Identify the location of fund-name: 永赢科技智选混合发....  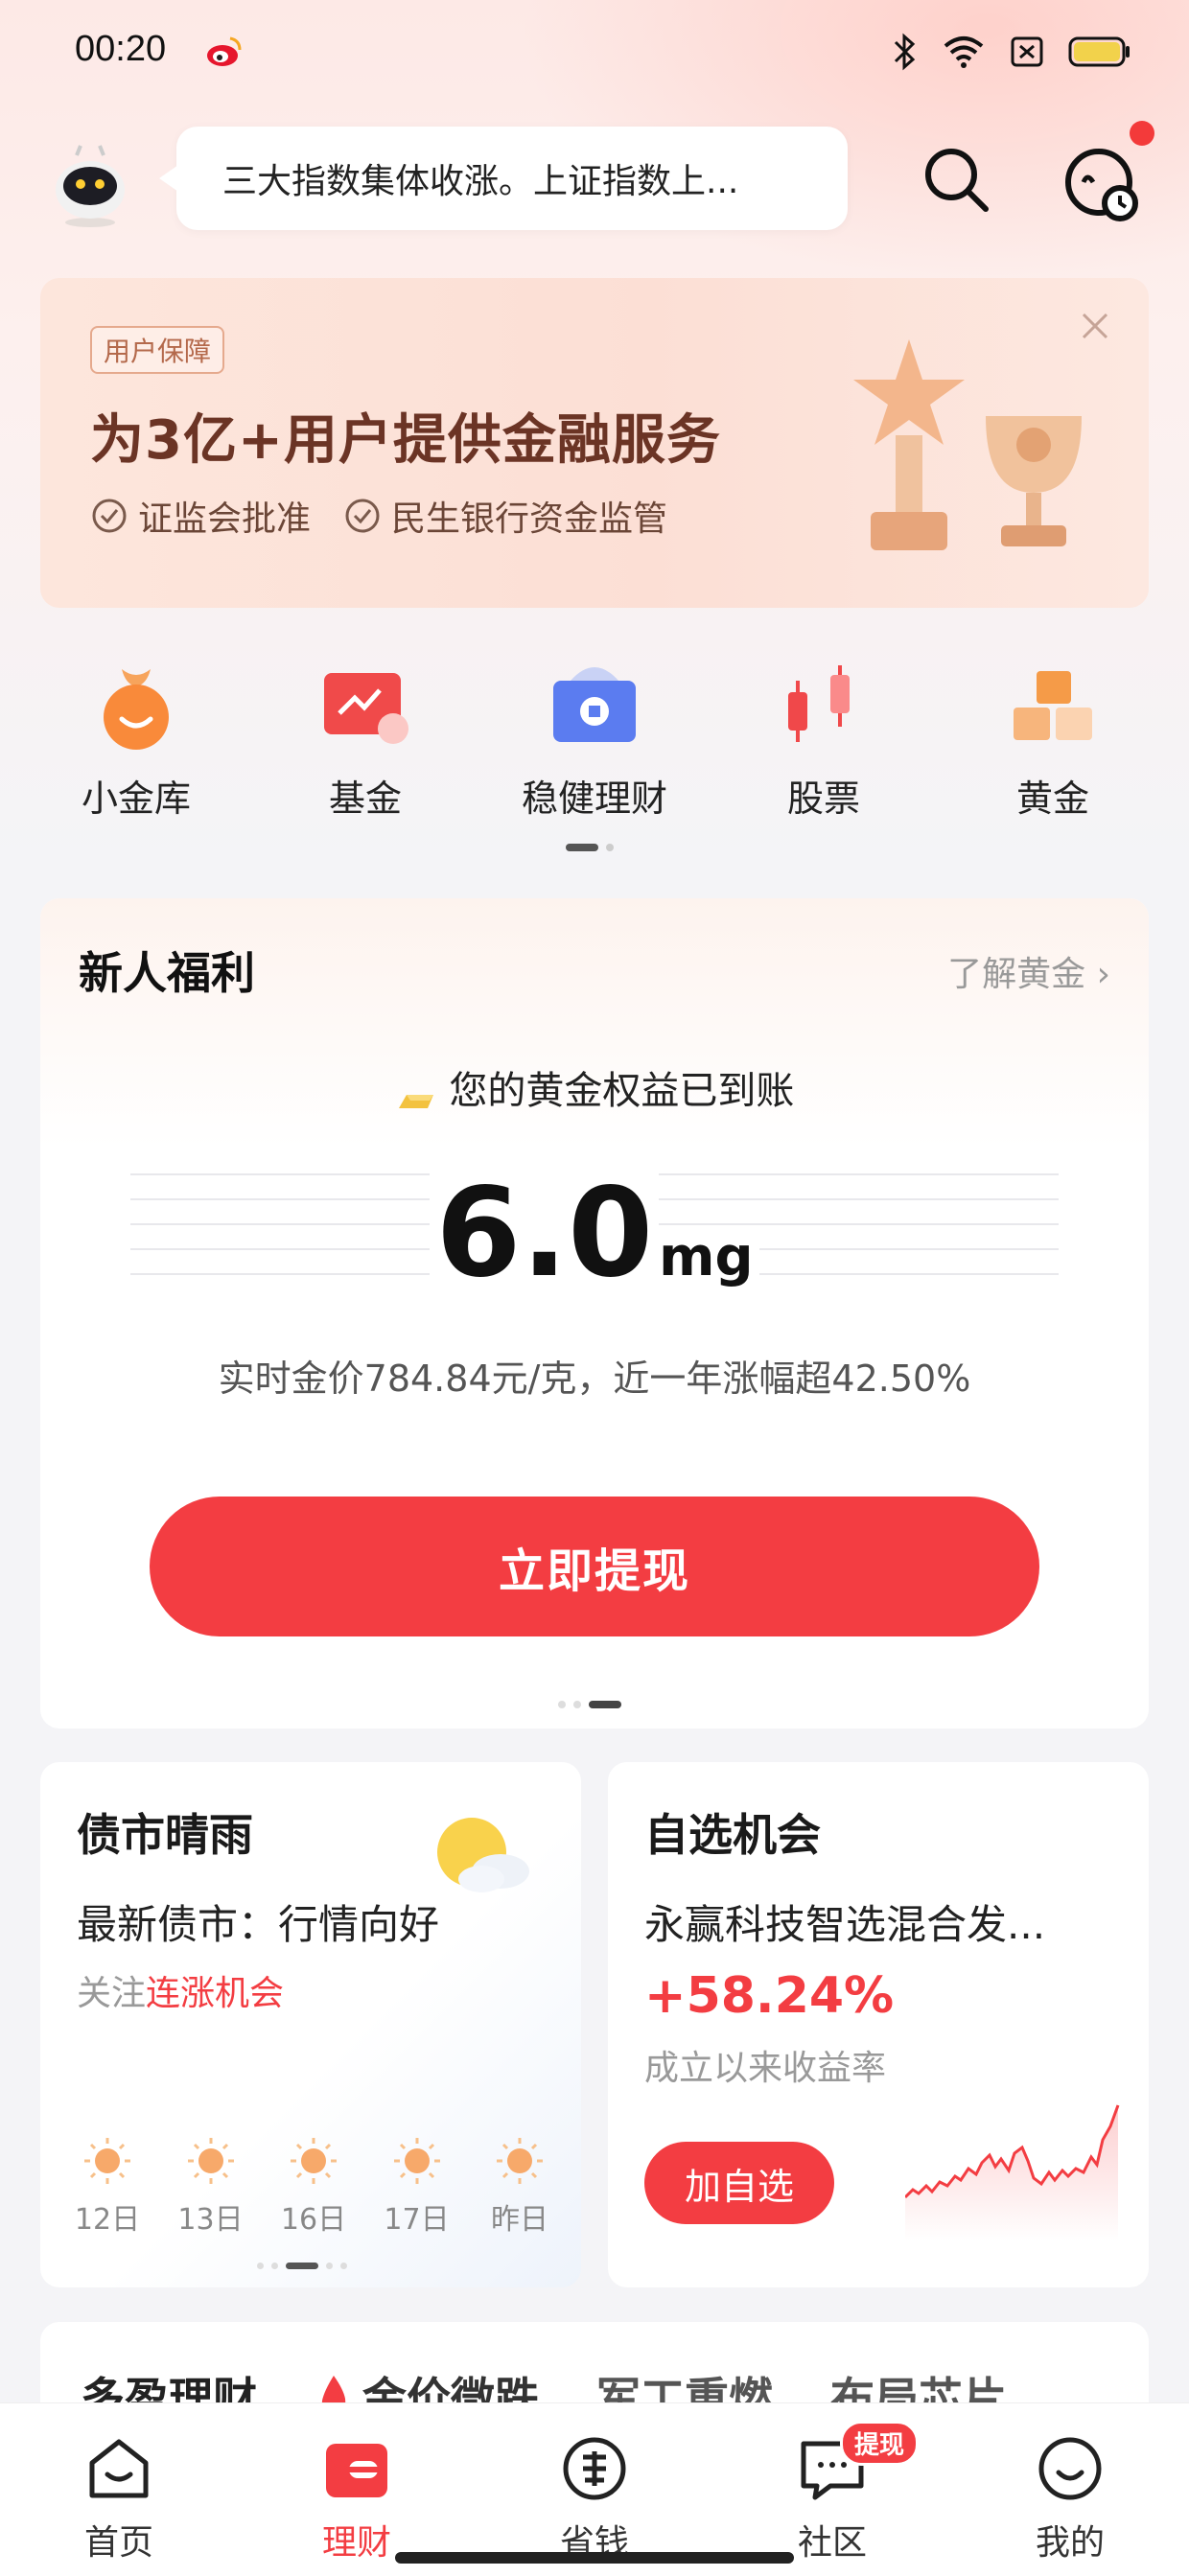
(845, 1924).